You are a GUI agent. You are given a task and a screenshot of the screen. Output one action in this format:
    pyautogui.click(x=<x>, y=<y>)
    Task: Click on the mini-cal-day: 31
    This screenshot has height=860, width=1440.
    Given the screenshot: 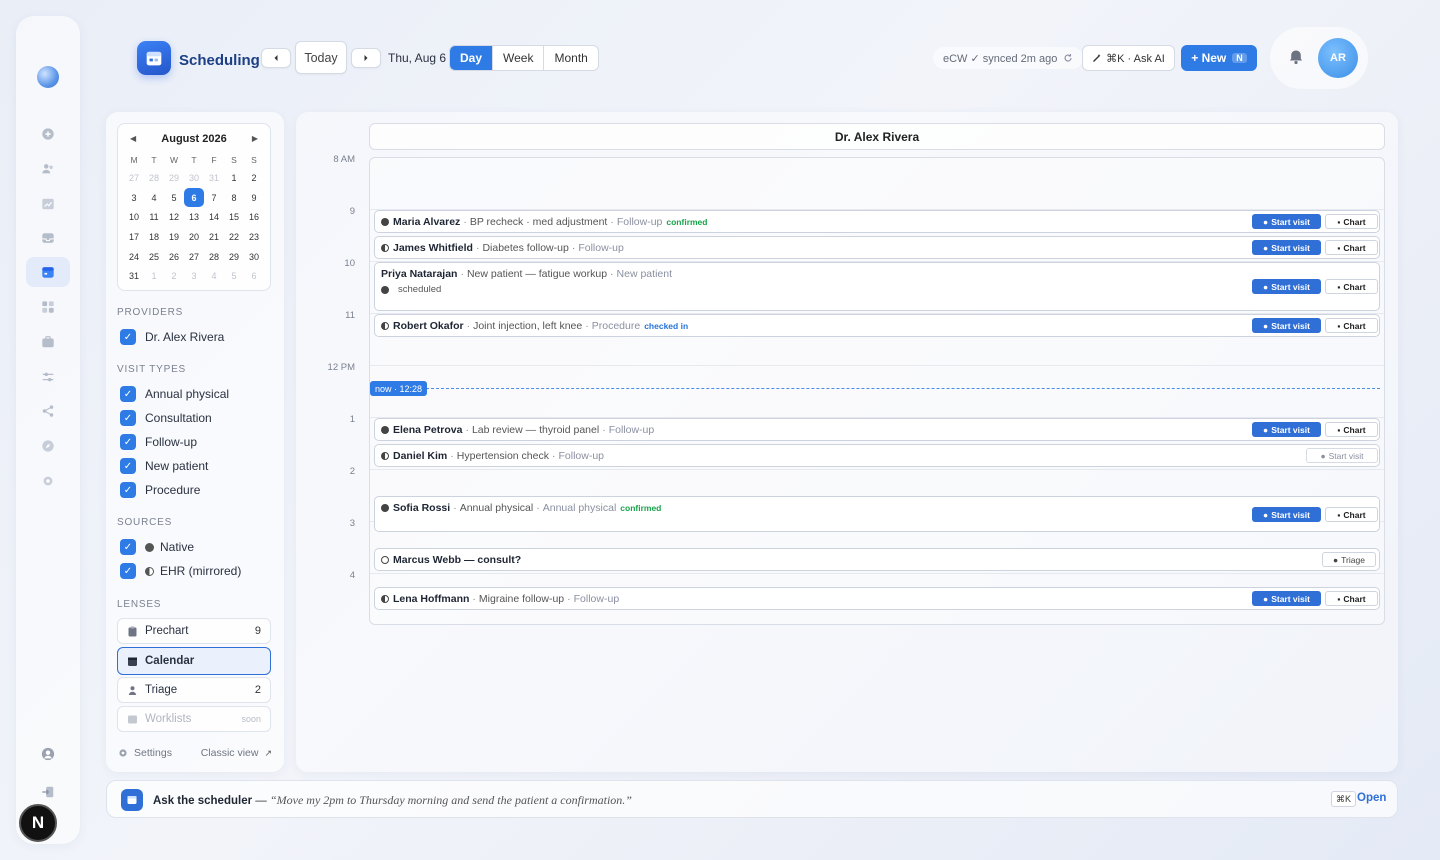 What is the action you would take?
    pyautogui.click(x=134, y=276)
    